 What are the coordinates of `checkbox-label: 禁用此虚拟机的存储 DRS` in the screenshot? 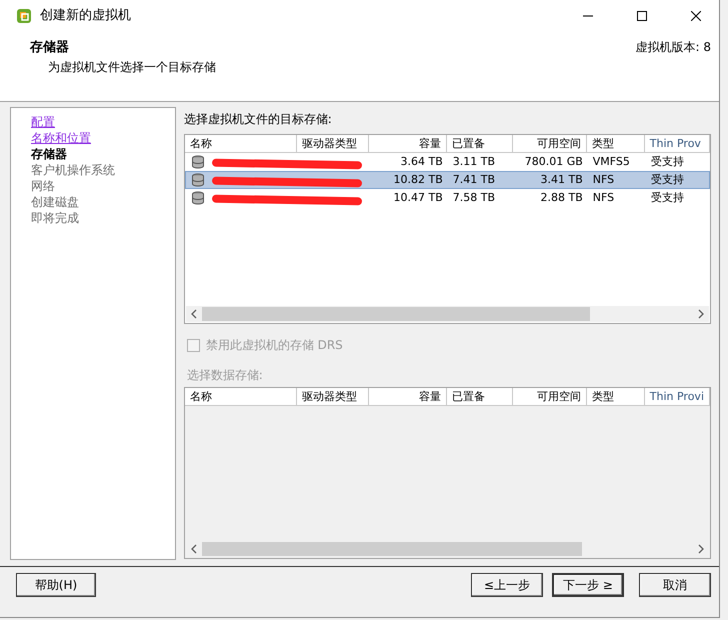 It's located at (274, 345).